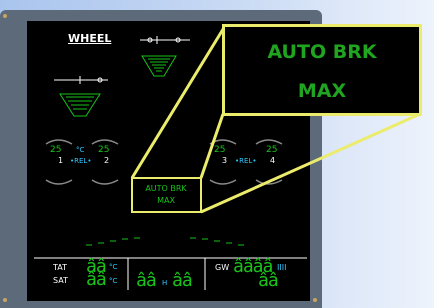  What do you see at coordinates (60, 280) in the screenshot?
I see `sat-label: SAT` at bounding box center [60, 280].